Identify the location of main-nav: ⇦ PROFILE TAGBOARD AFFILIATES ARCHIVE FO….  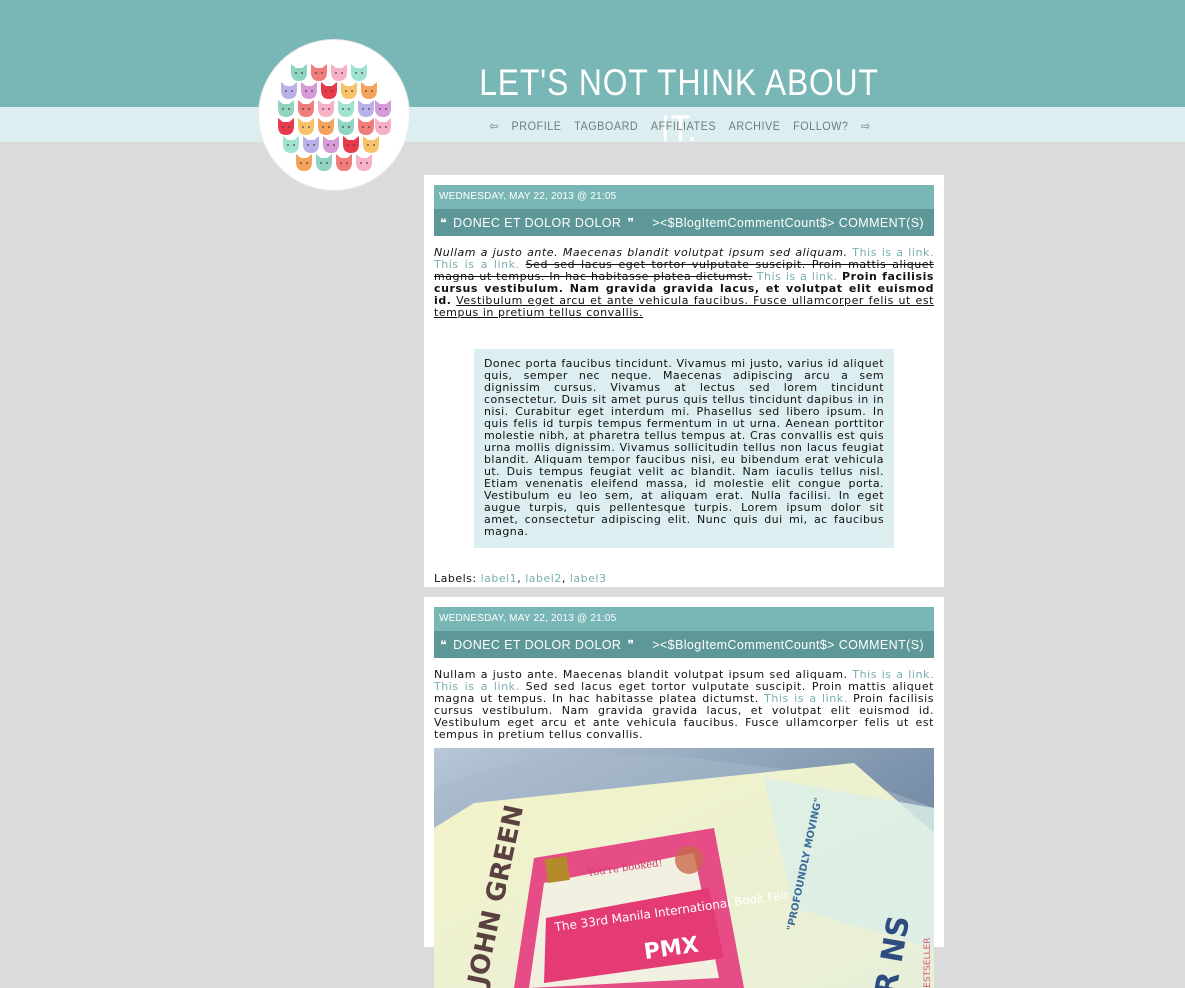
(680, 126).